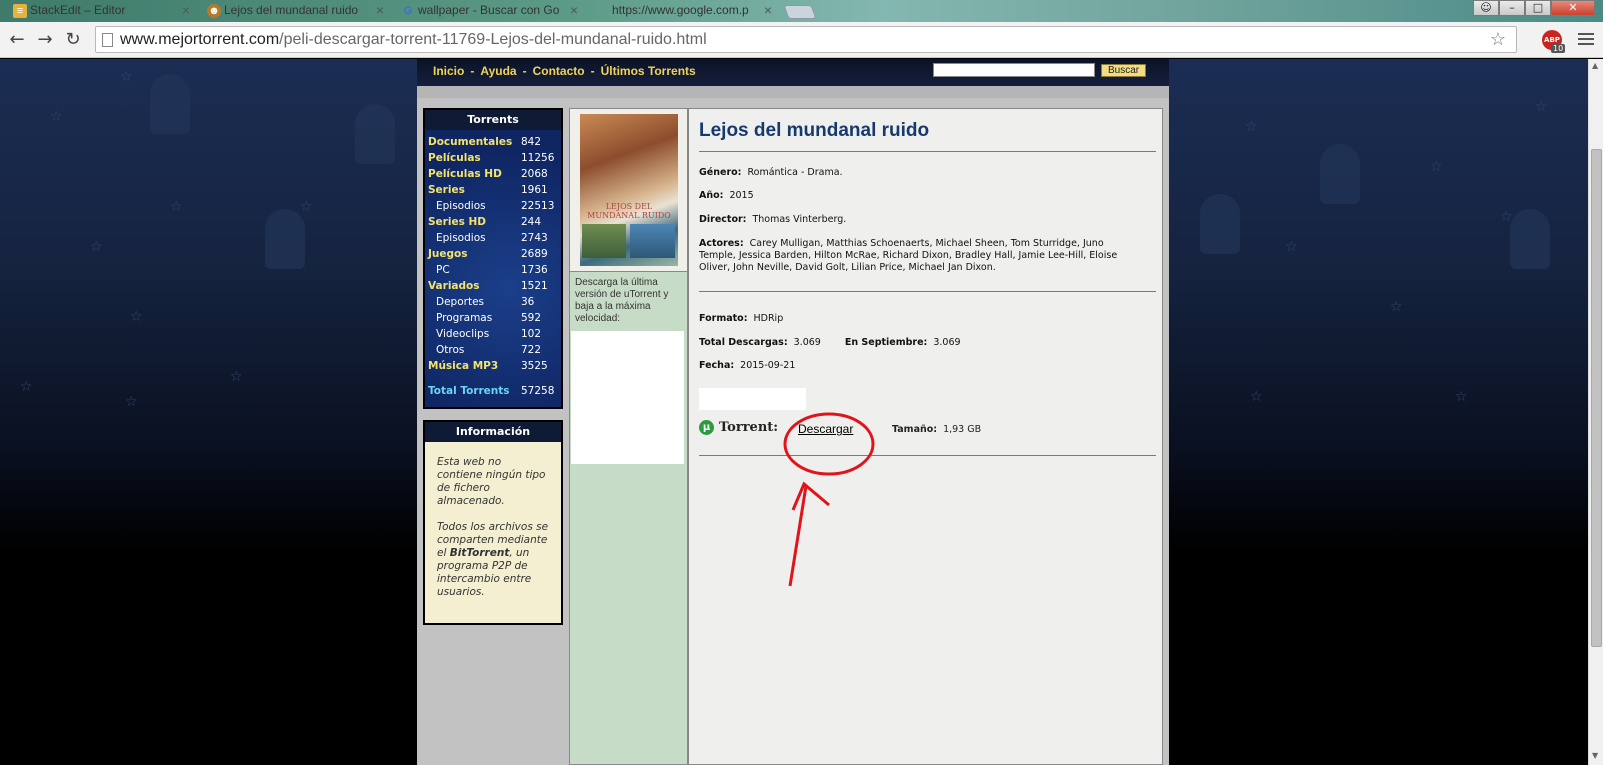  Describe the element at coordinates (1486, 8) in the screenshot. I see `user-icon: ☺` at that location.